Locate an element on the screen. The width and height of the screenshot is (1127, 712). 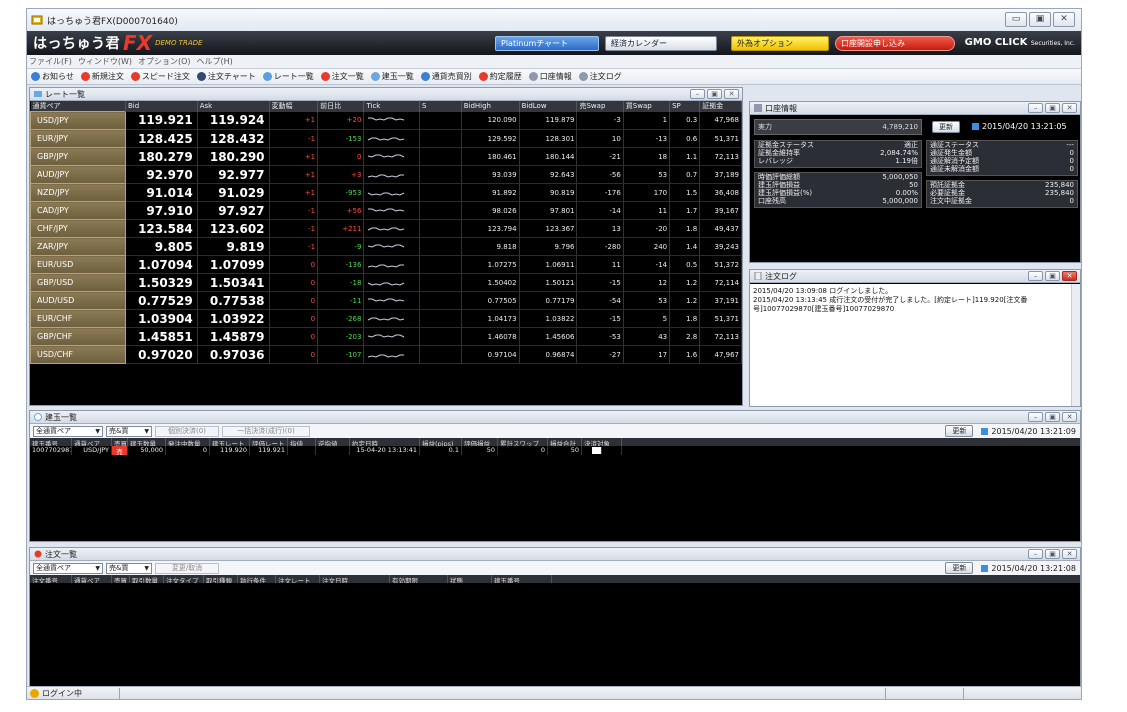
position-column-header: 発注中数量 is located at coordinates (188, 442).